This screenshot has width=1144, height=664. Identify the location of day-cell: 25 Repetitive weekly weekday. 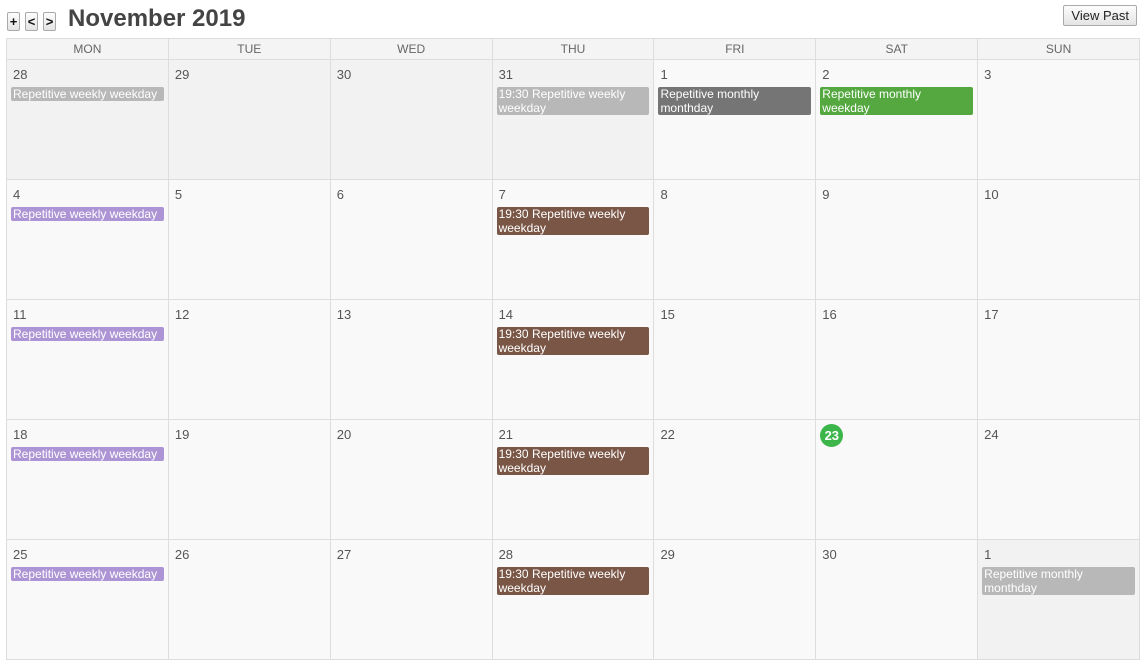
(88, 600).